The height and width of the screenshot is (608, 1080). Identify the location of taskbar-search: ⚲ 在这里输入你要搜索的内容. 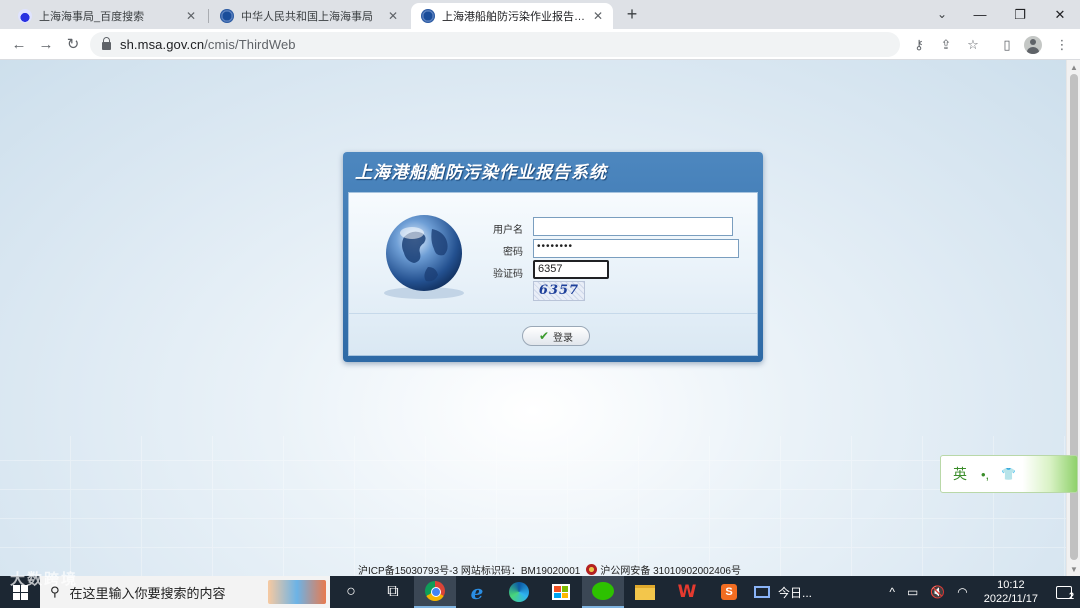
(185, 592).